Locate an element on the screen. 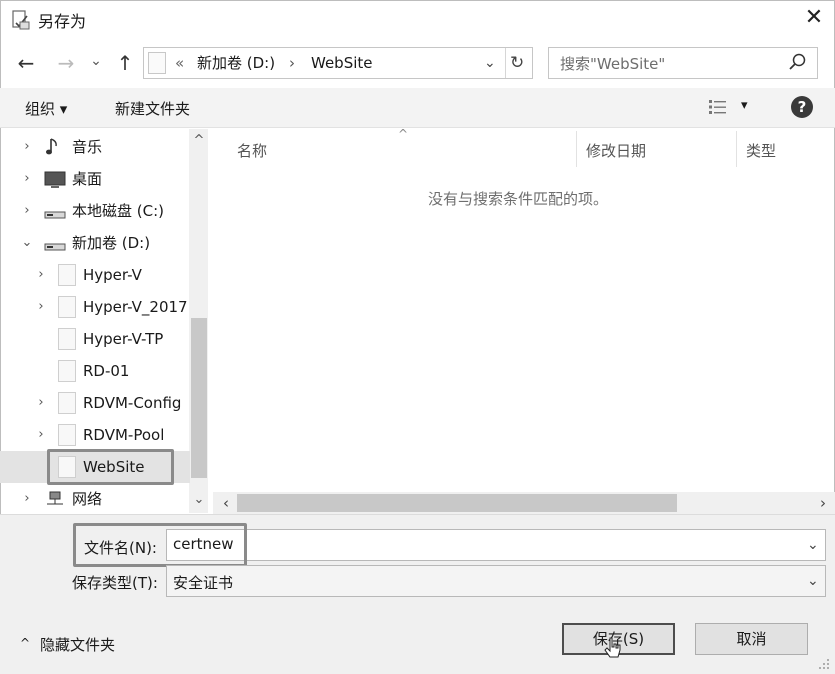  file-type-select is located at coordinates (496, 581).